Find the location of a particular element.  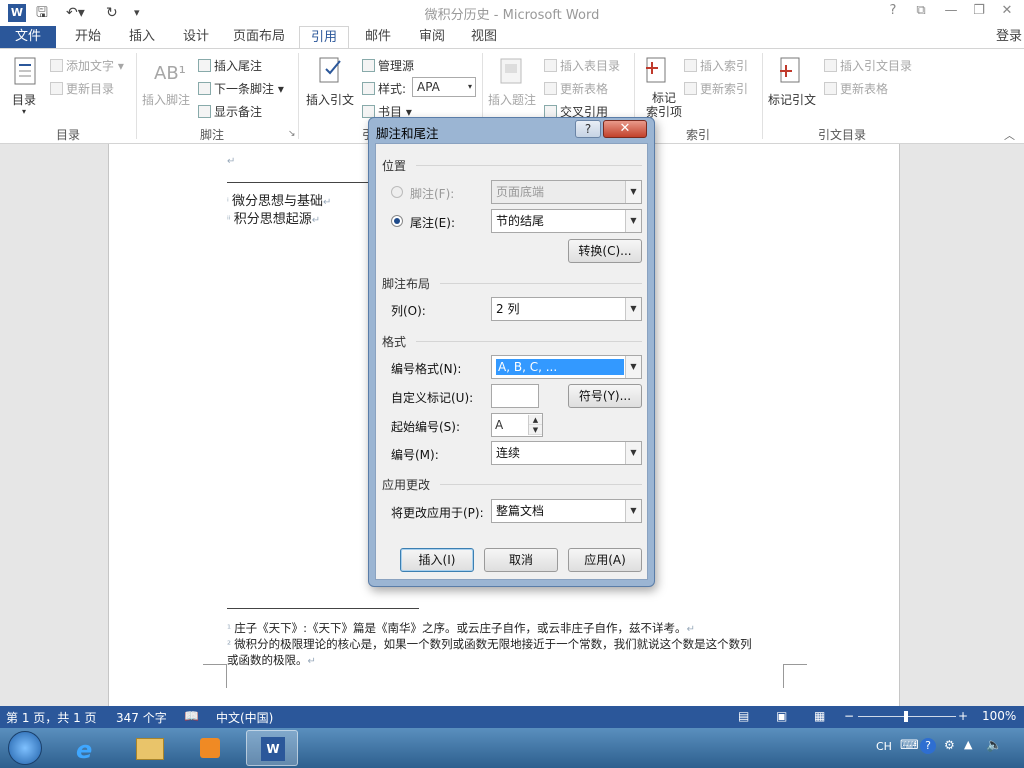

read-mode-icon: ▤ is located at coordinates (743, 716).